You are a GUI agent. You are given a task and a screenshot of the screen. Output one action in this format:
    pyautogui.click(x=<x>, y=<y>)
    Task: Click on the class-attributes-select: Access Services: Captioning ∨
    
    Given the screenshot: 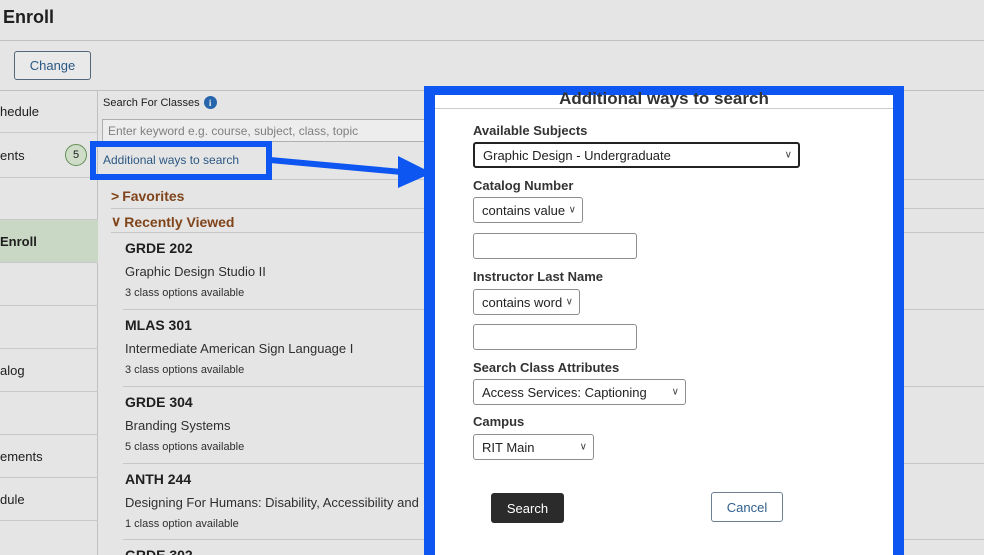 What is the action you would take?
    pyautogui.click(x=579, y=392)
    